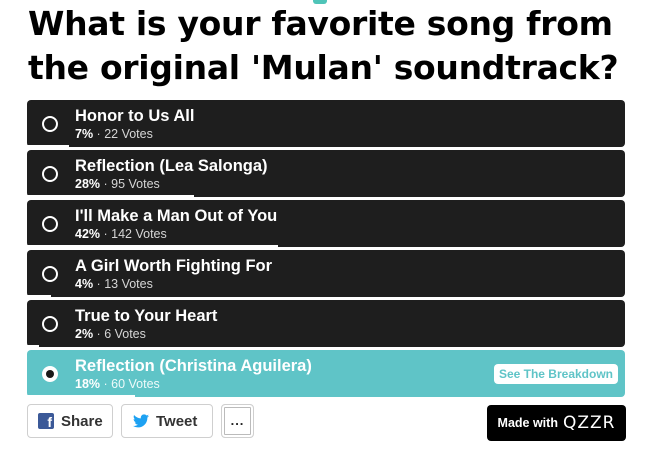 The width and height of the screenshot is (654, 468). Describe the element at coordinates (171, 166) in the screenshot. I see `option-label: Reflection (Lea Salonga)` at that location.